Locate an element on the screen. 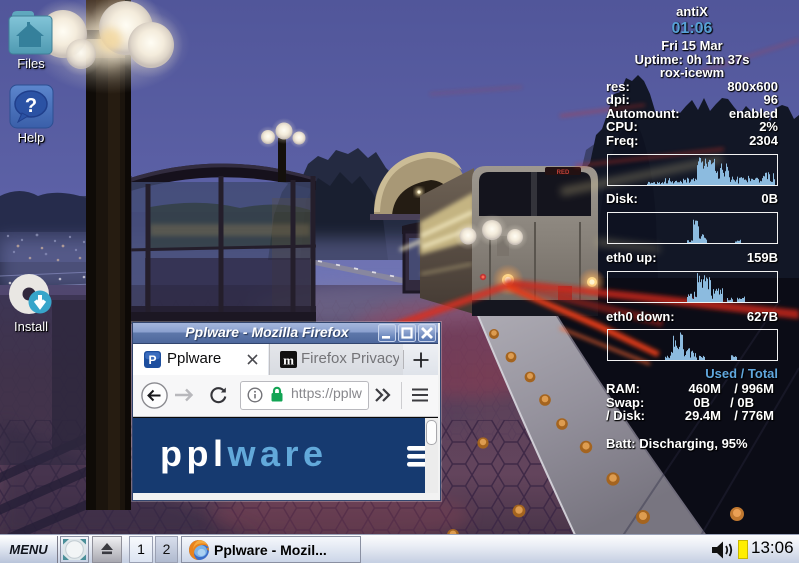  svg-text: P is located at coordinates (152, 360).